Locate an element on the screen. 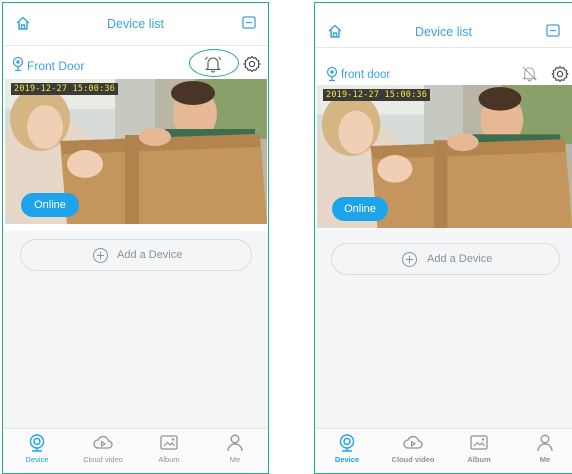 The height and width of the screenshot is (474, 572). bell-icon is located at coordinates (213, 64).